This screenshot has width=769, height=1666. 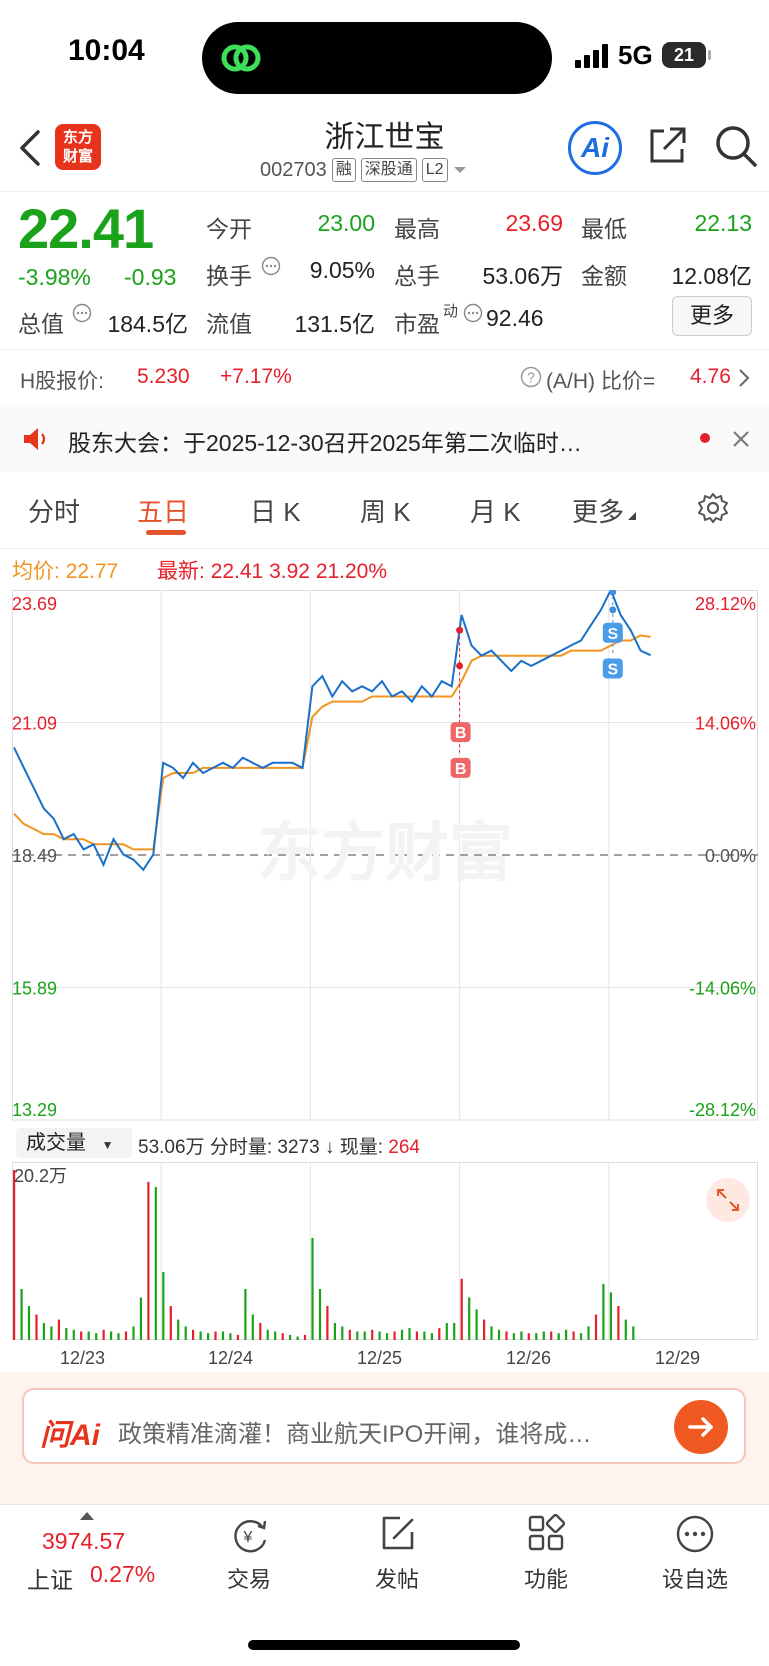 I want to click on indicator-select: 成交量 ▼, so click(x=74, y=1143).